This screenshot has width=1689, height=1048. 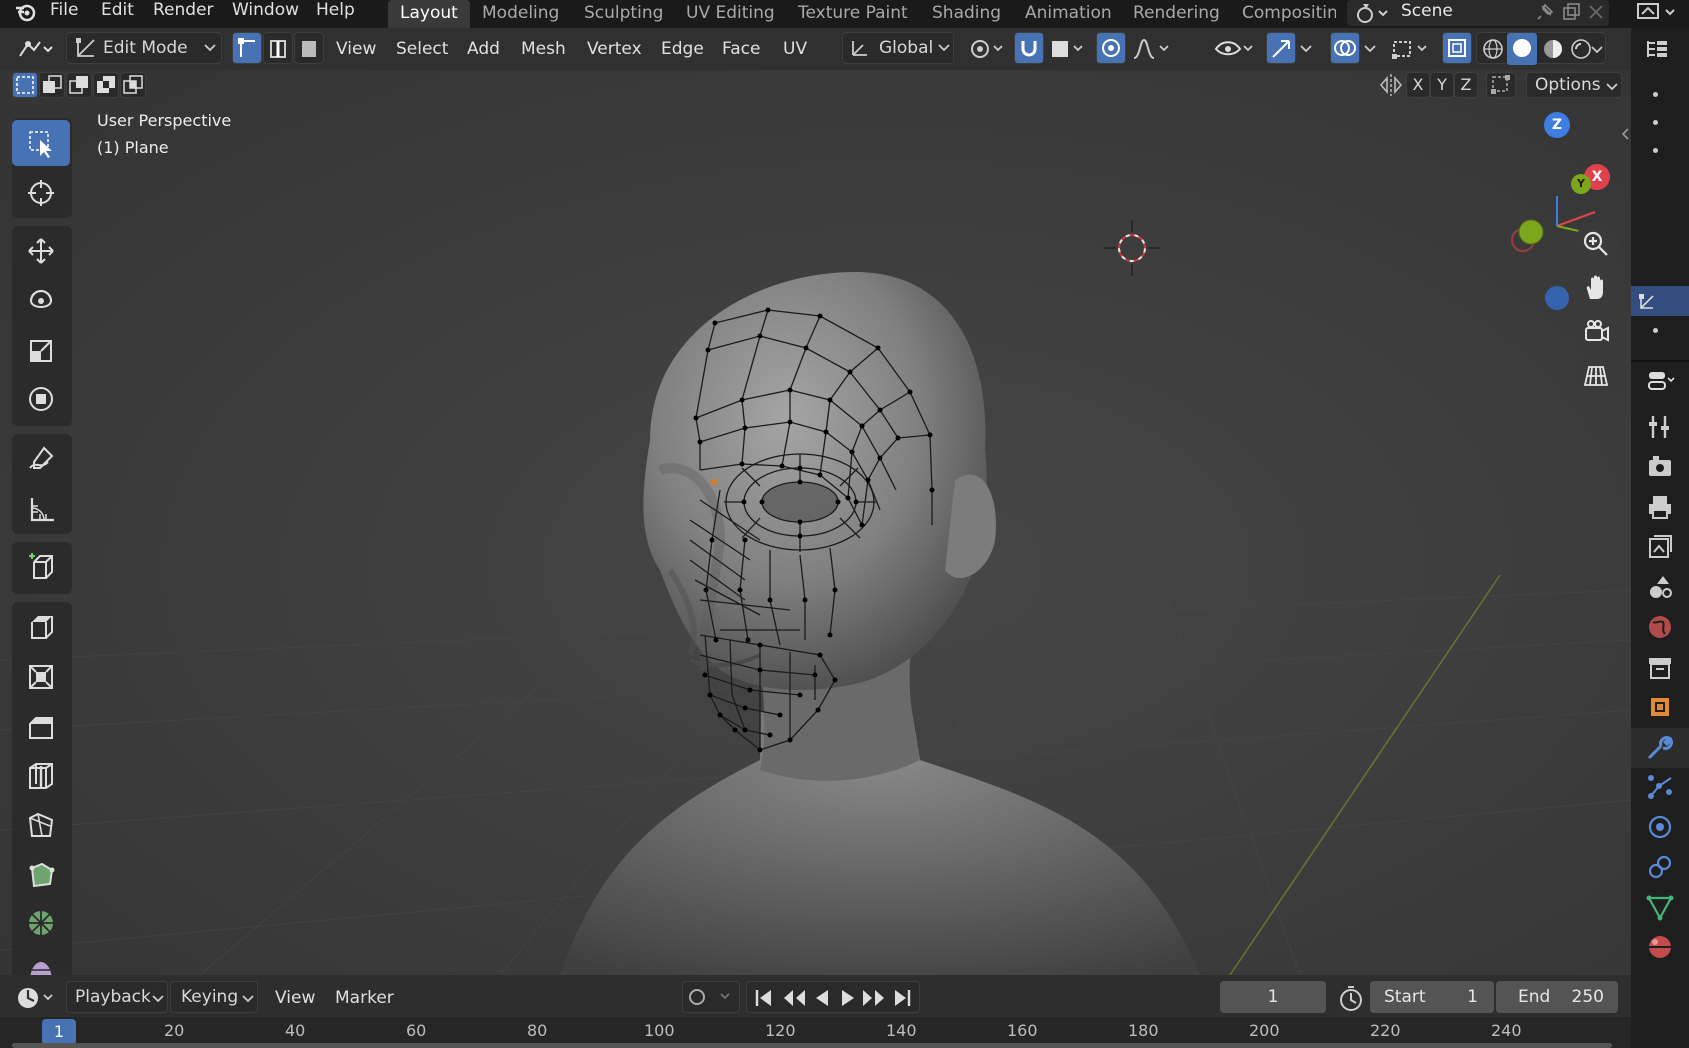 What do you see at coordinates (247, 48) in the screenshot?
I see `vertex-select-mode-button` at bounding box center [247, 48].